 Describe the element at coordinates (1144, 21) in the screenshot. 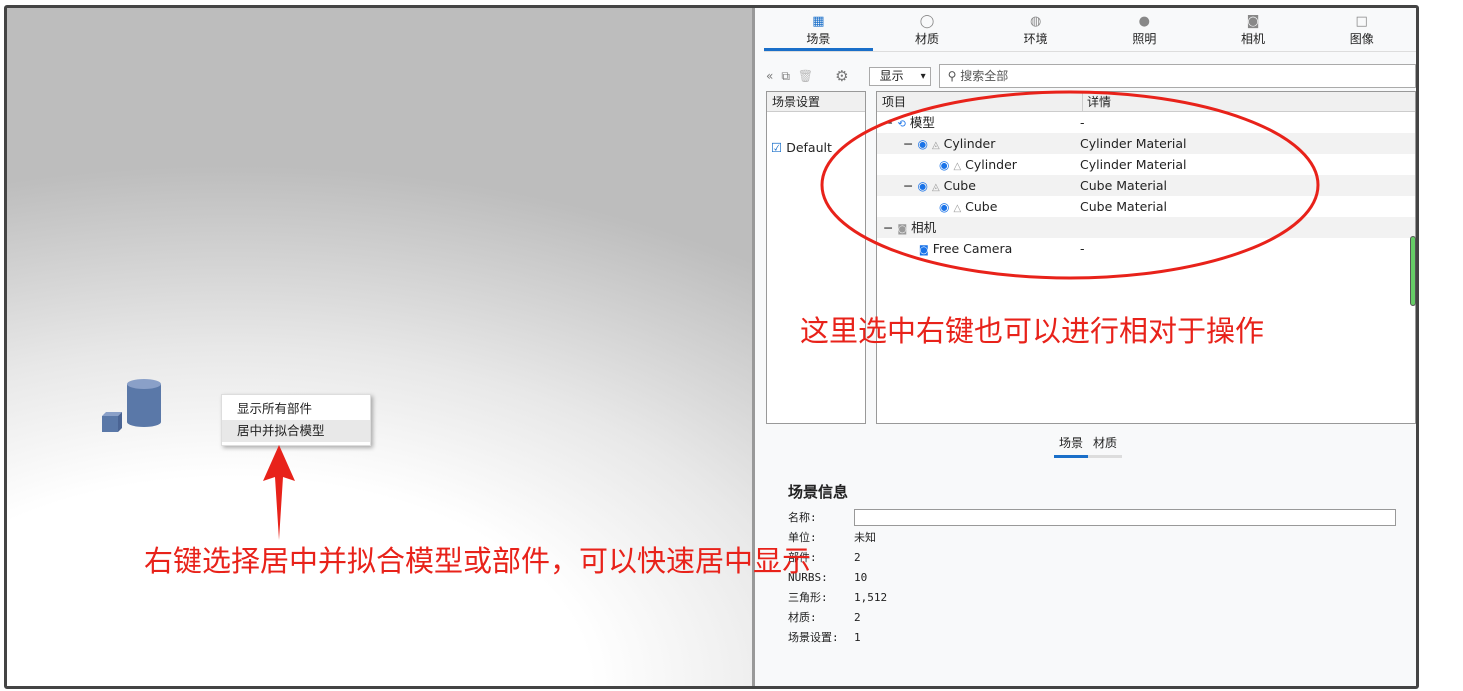

I see `bulb-icon: ●` at that location.